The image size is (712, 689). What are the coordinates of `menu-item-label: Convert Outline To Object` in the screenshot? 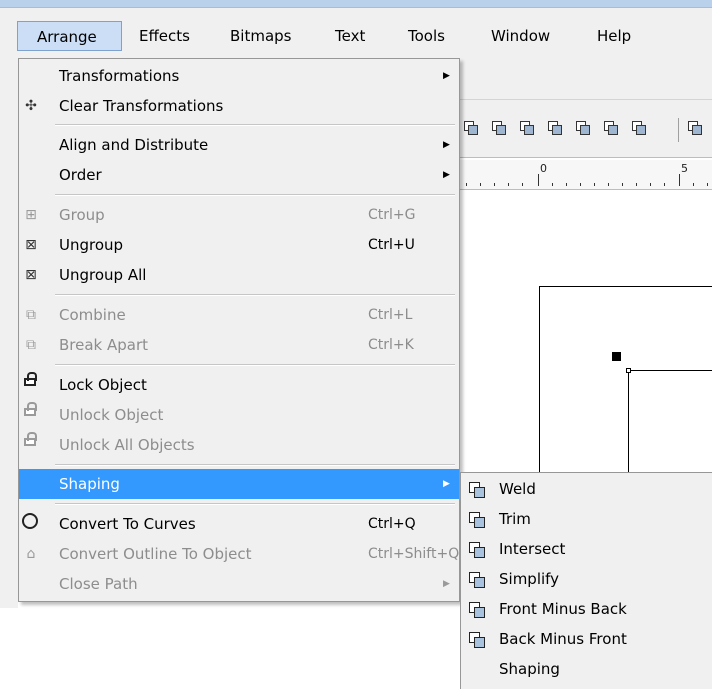 It's located at (155, 554).